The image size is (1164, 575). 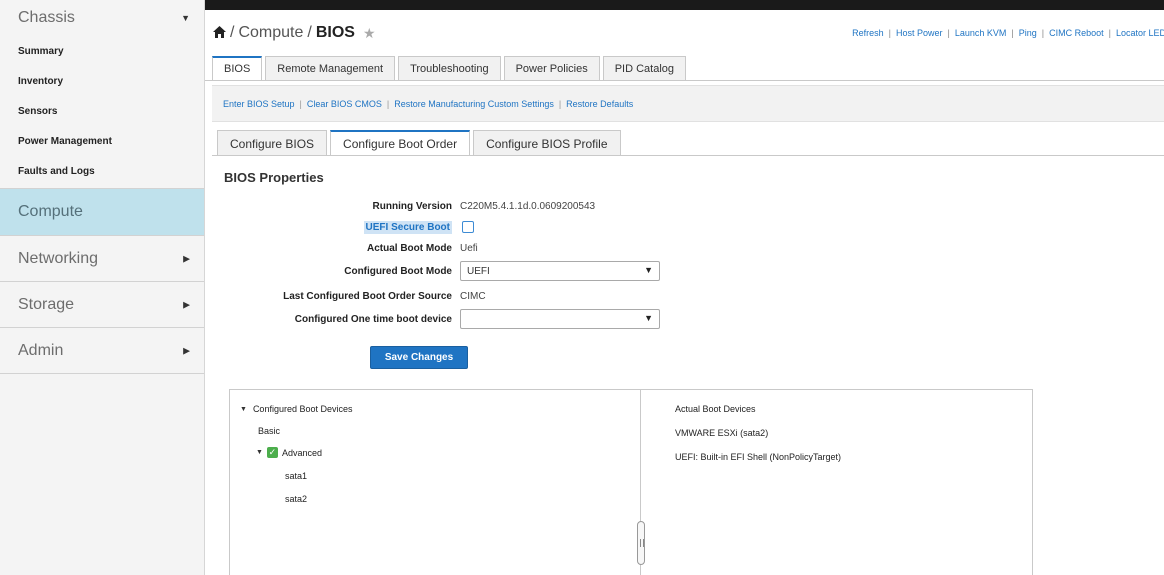 I want to click on configured-boot-mode-label: Configured Boot Mode, so click(x=398, y=271).